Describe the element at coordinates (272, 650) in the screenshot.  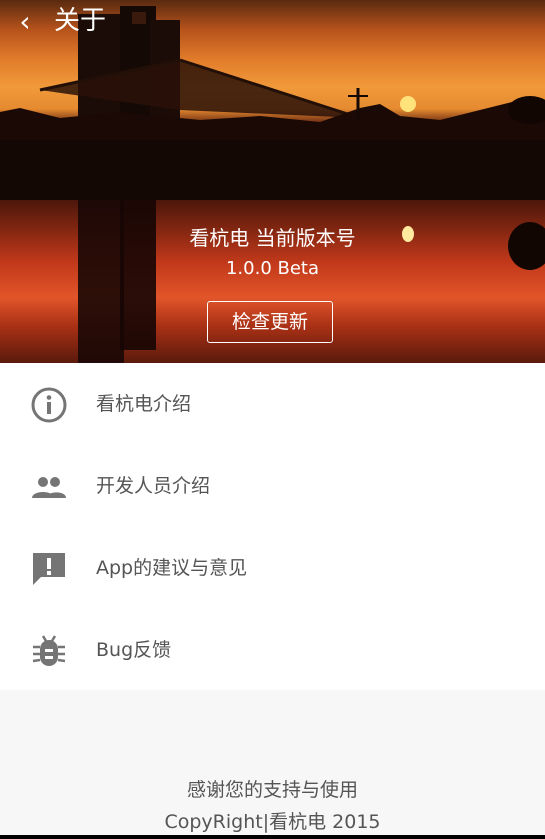
I see `menu-item-bug-report: Bug反馈` at that location.